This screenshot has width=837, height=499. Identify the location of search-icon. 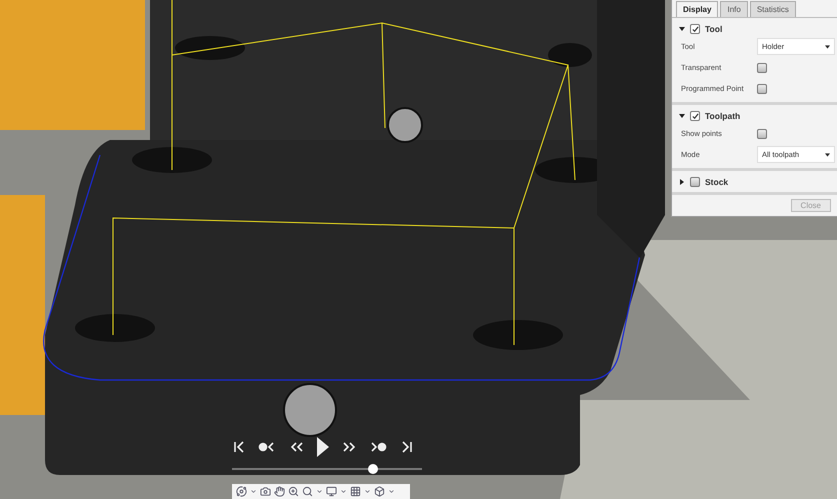
(307, 491).